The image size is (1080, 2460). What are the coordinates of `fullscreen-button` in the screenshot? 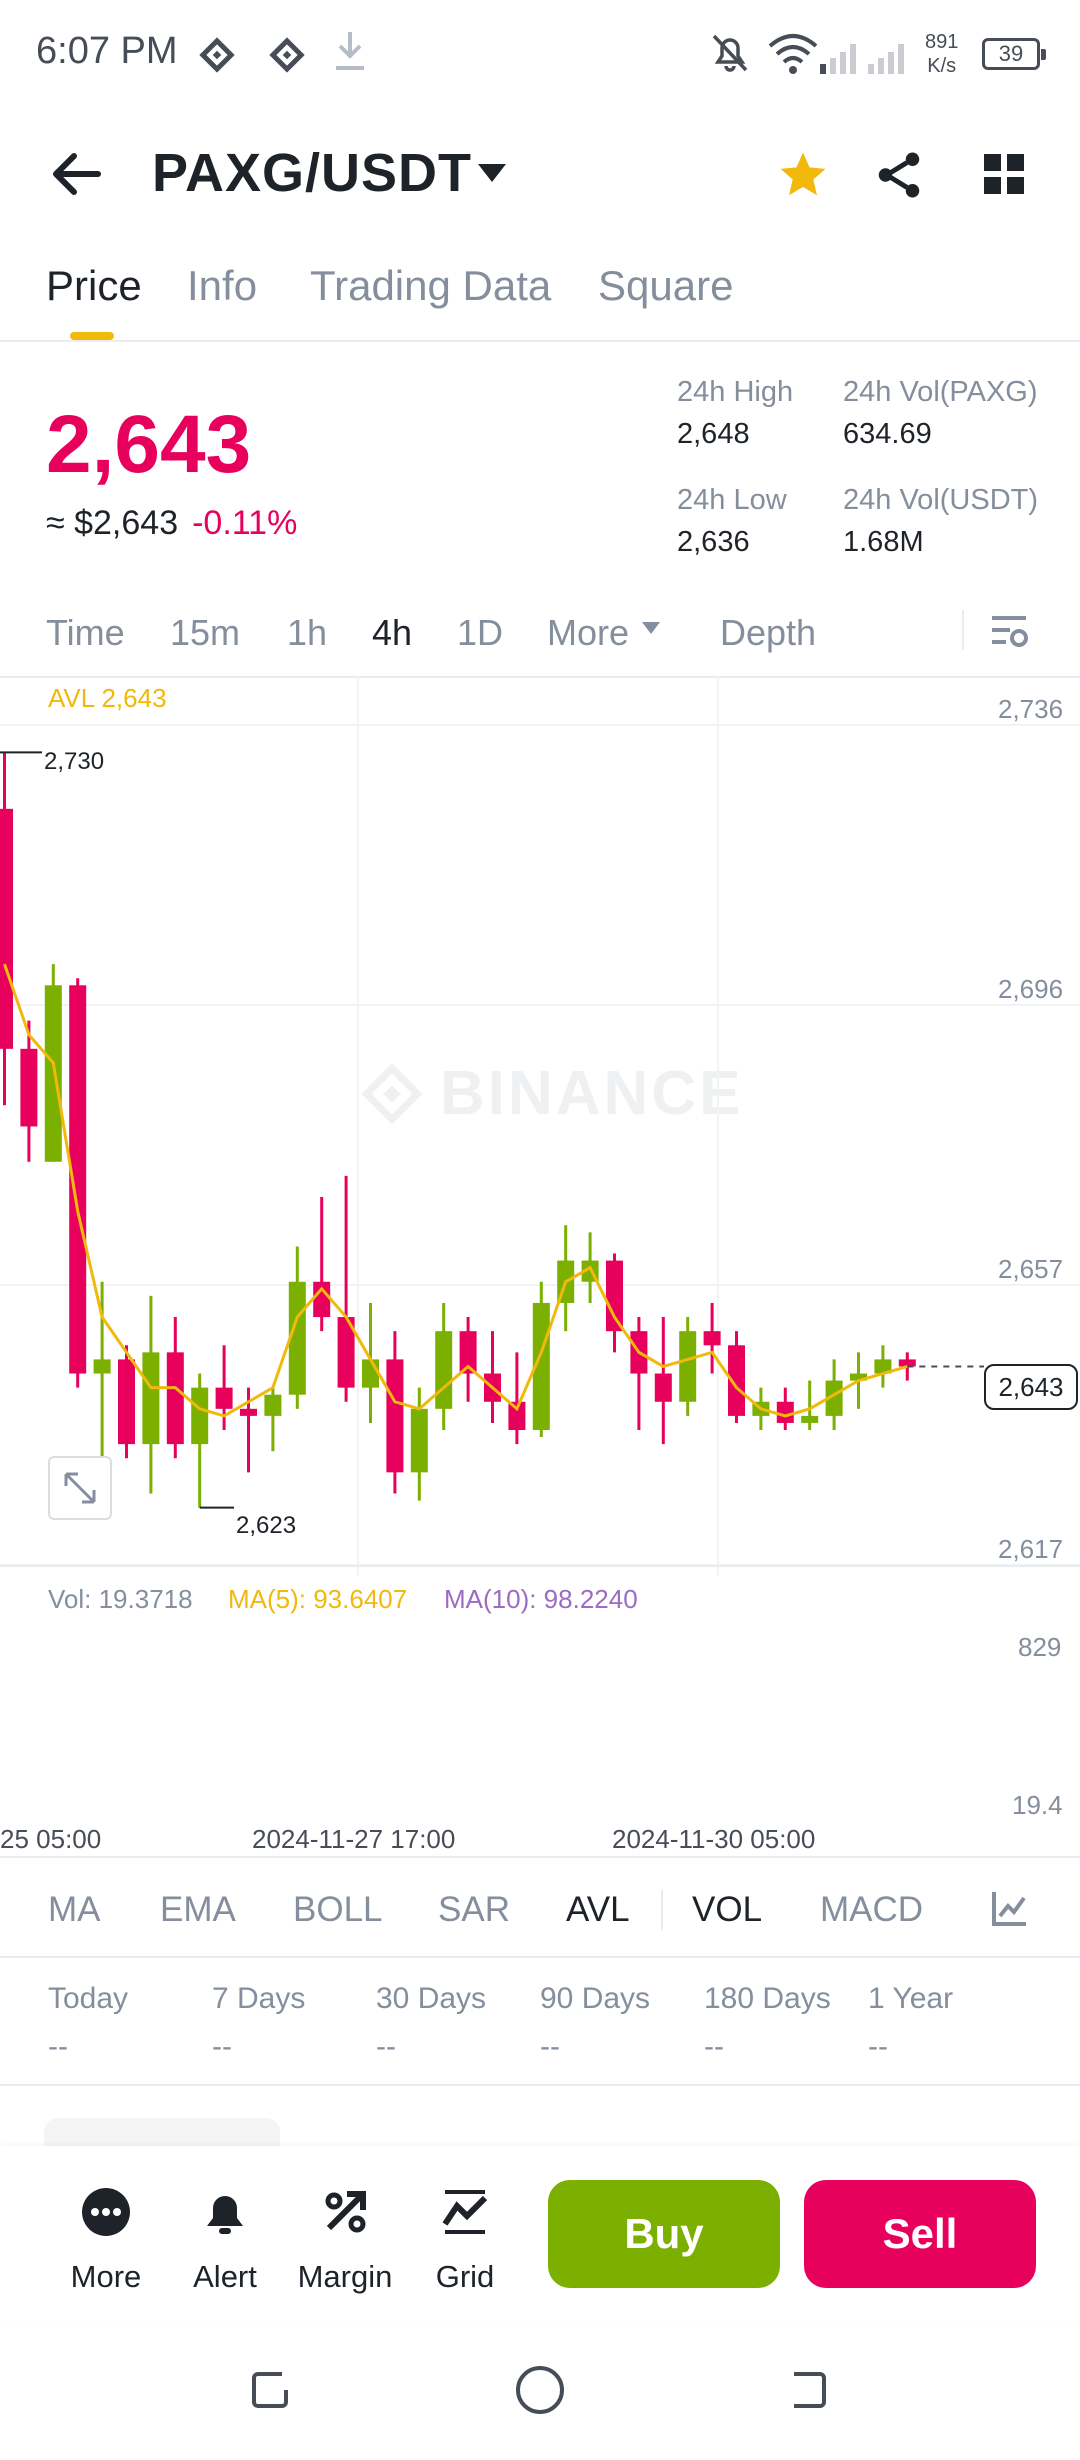 It's located at (80, 1488).